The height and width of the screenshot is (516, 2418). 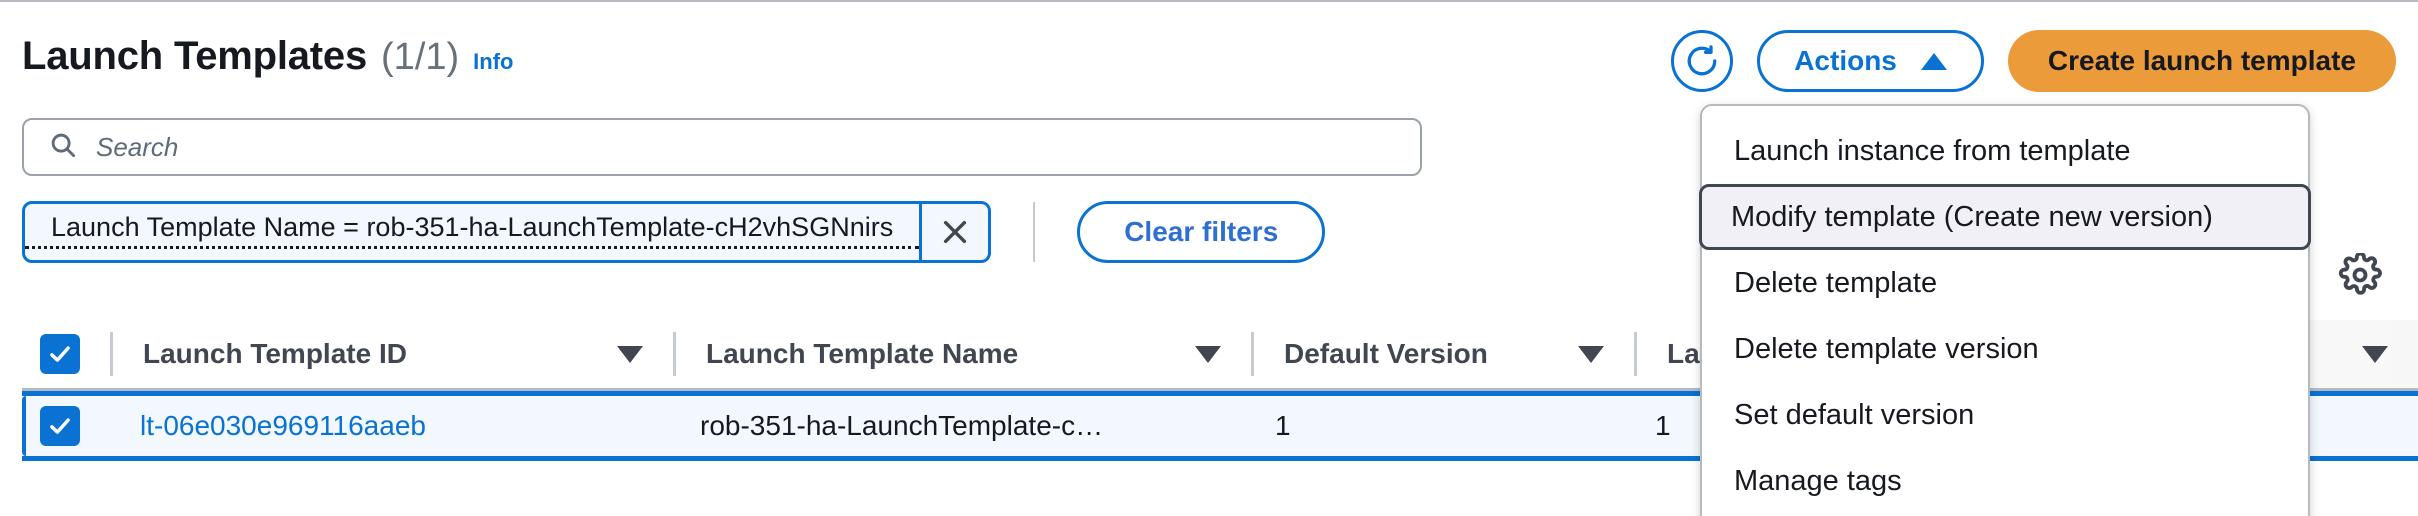 I want to click on close-icon, so click(x=955, y=232).